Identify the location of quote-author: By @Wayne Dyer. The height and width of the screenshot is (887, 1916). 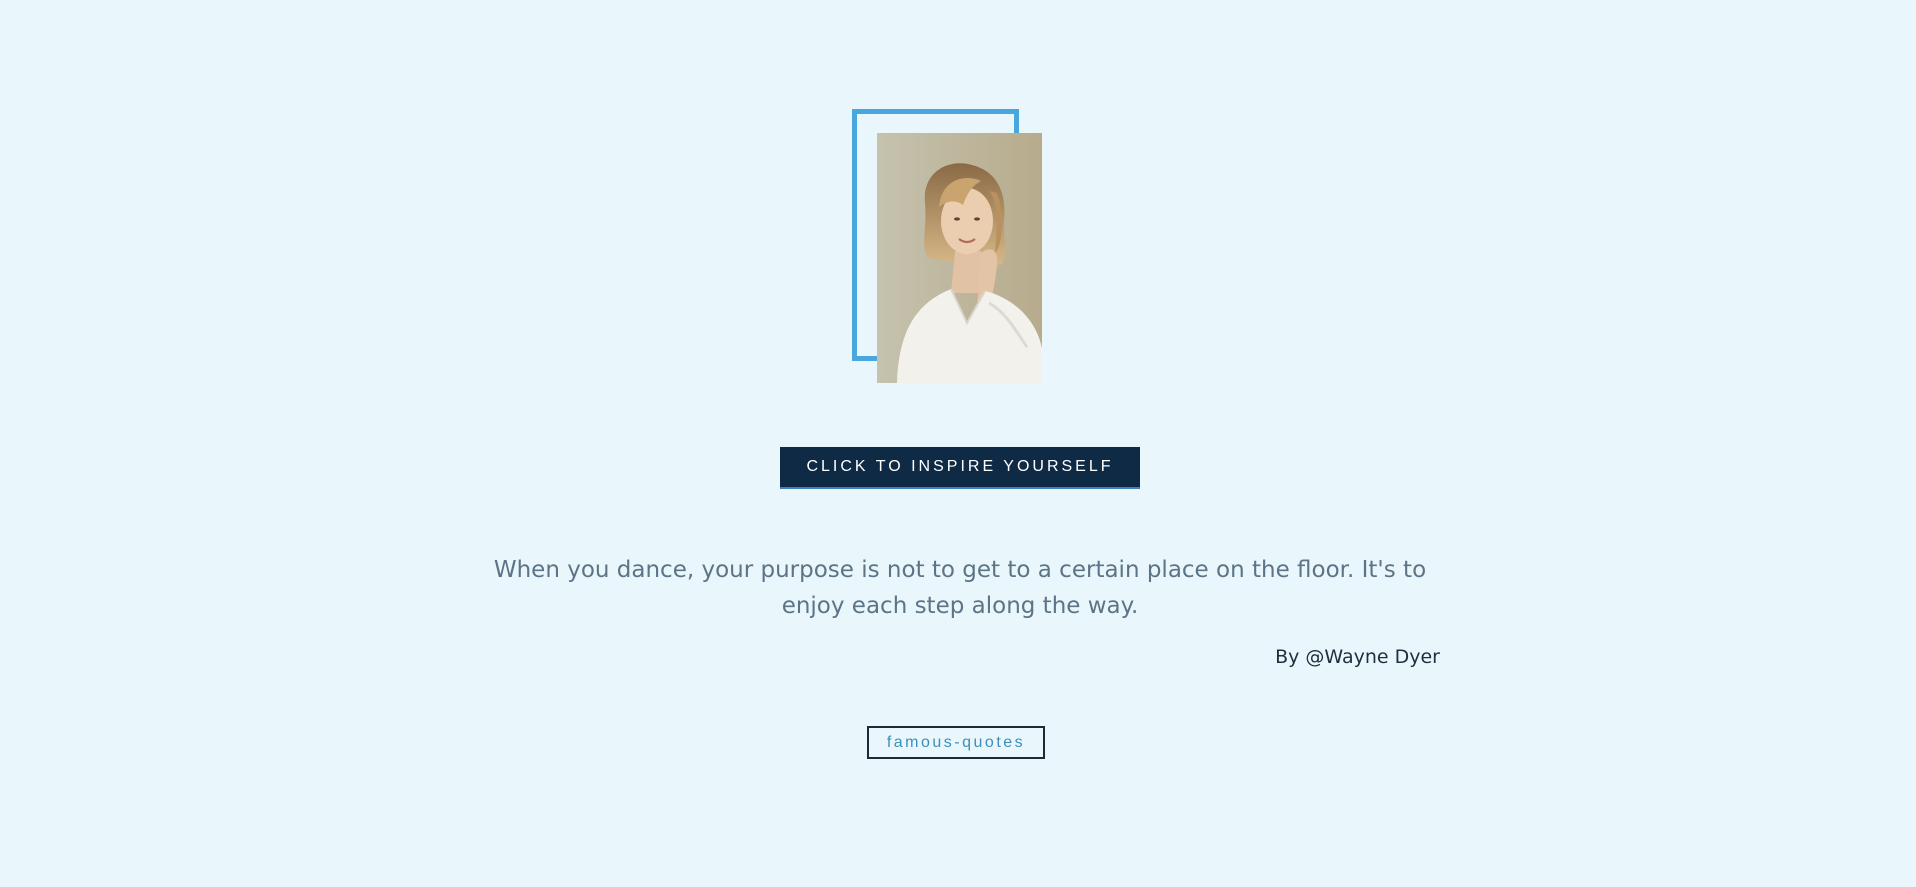
(1357, 657).